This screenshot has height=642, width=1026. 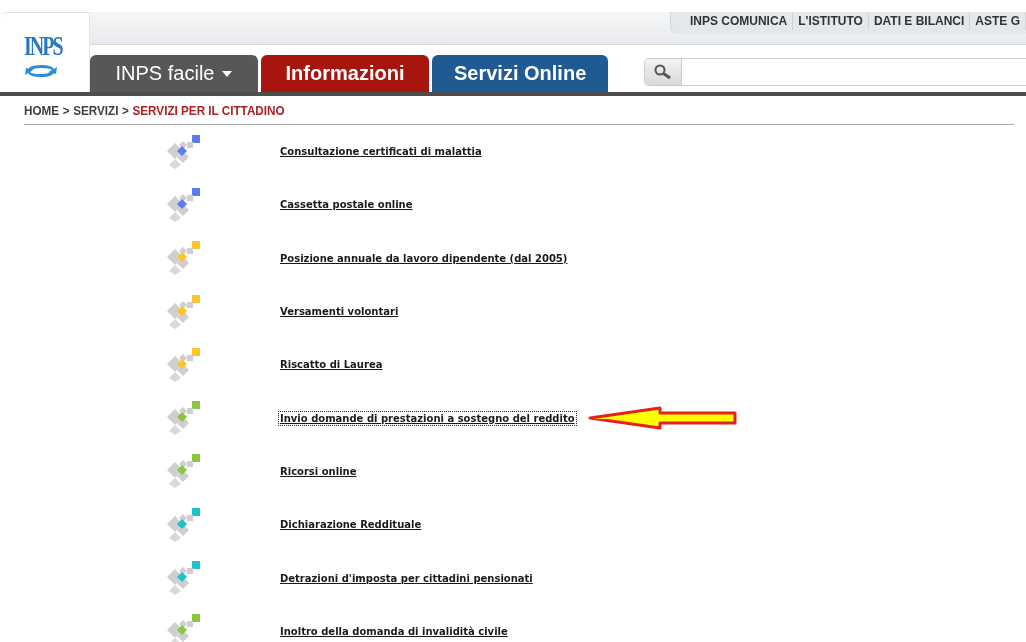 I want to click on caret-icon, so click(x=227, y=73).